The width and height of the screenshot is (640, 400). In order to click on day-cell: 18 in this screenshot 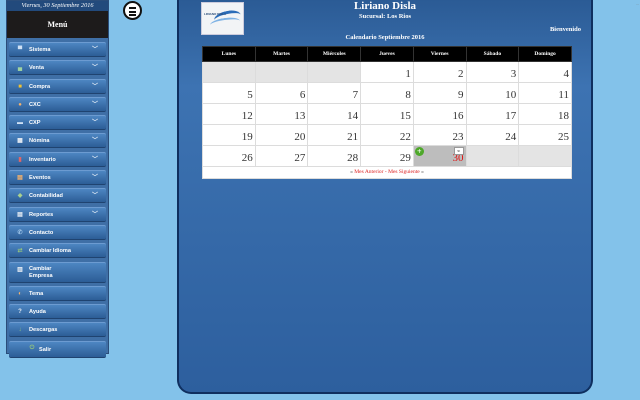, I will do `click(545, 114)`.